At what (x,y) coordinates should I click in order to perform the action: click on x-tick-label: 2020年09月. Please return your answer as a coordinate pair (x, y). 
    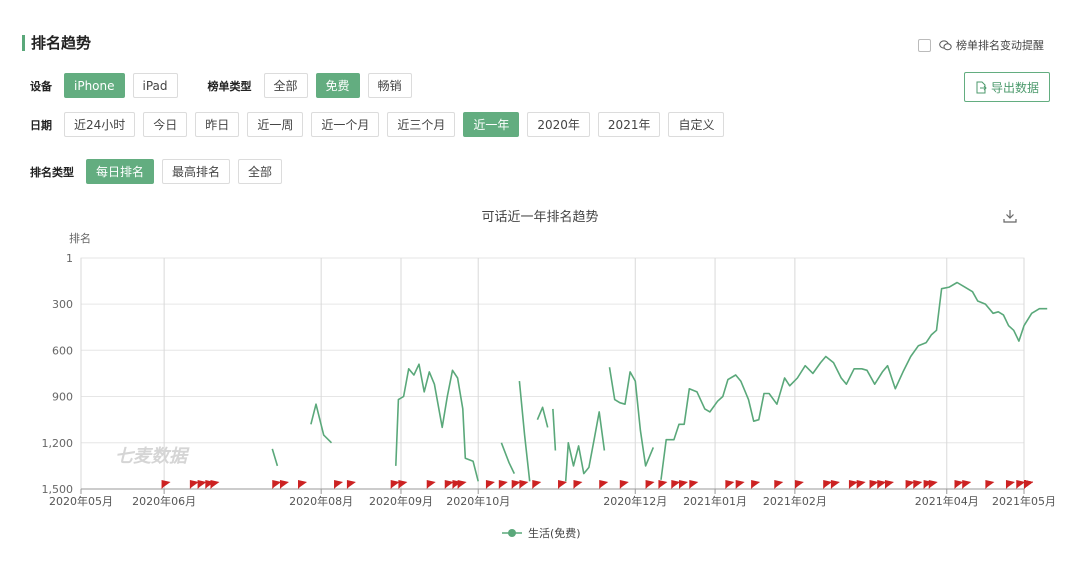
    Looking at the image, I should click on (401, 501).